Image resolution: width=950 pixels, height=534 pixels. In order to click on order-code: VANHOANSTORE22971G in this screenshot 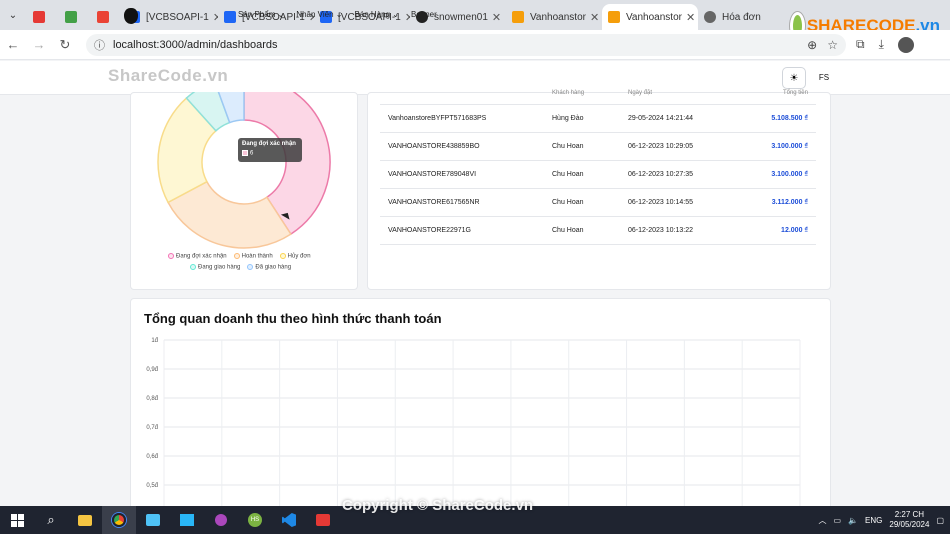, I will do `click(462, 230)`.